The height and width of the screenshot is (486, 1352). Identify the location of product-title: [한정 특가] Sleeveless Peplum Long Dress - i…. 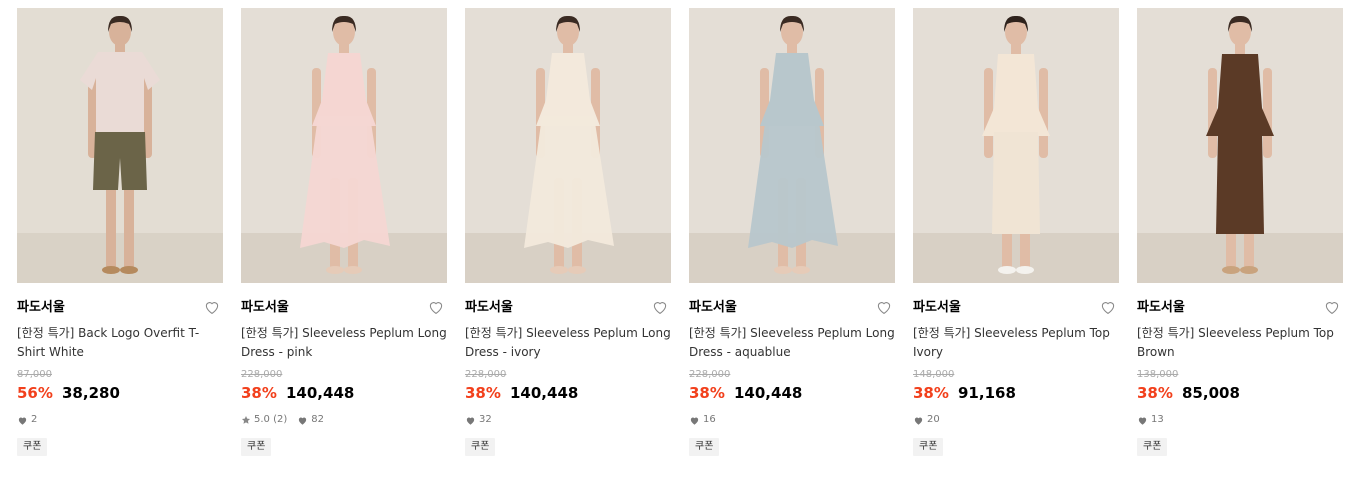
(568, 343).